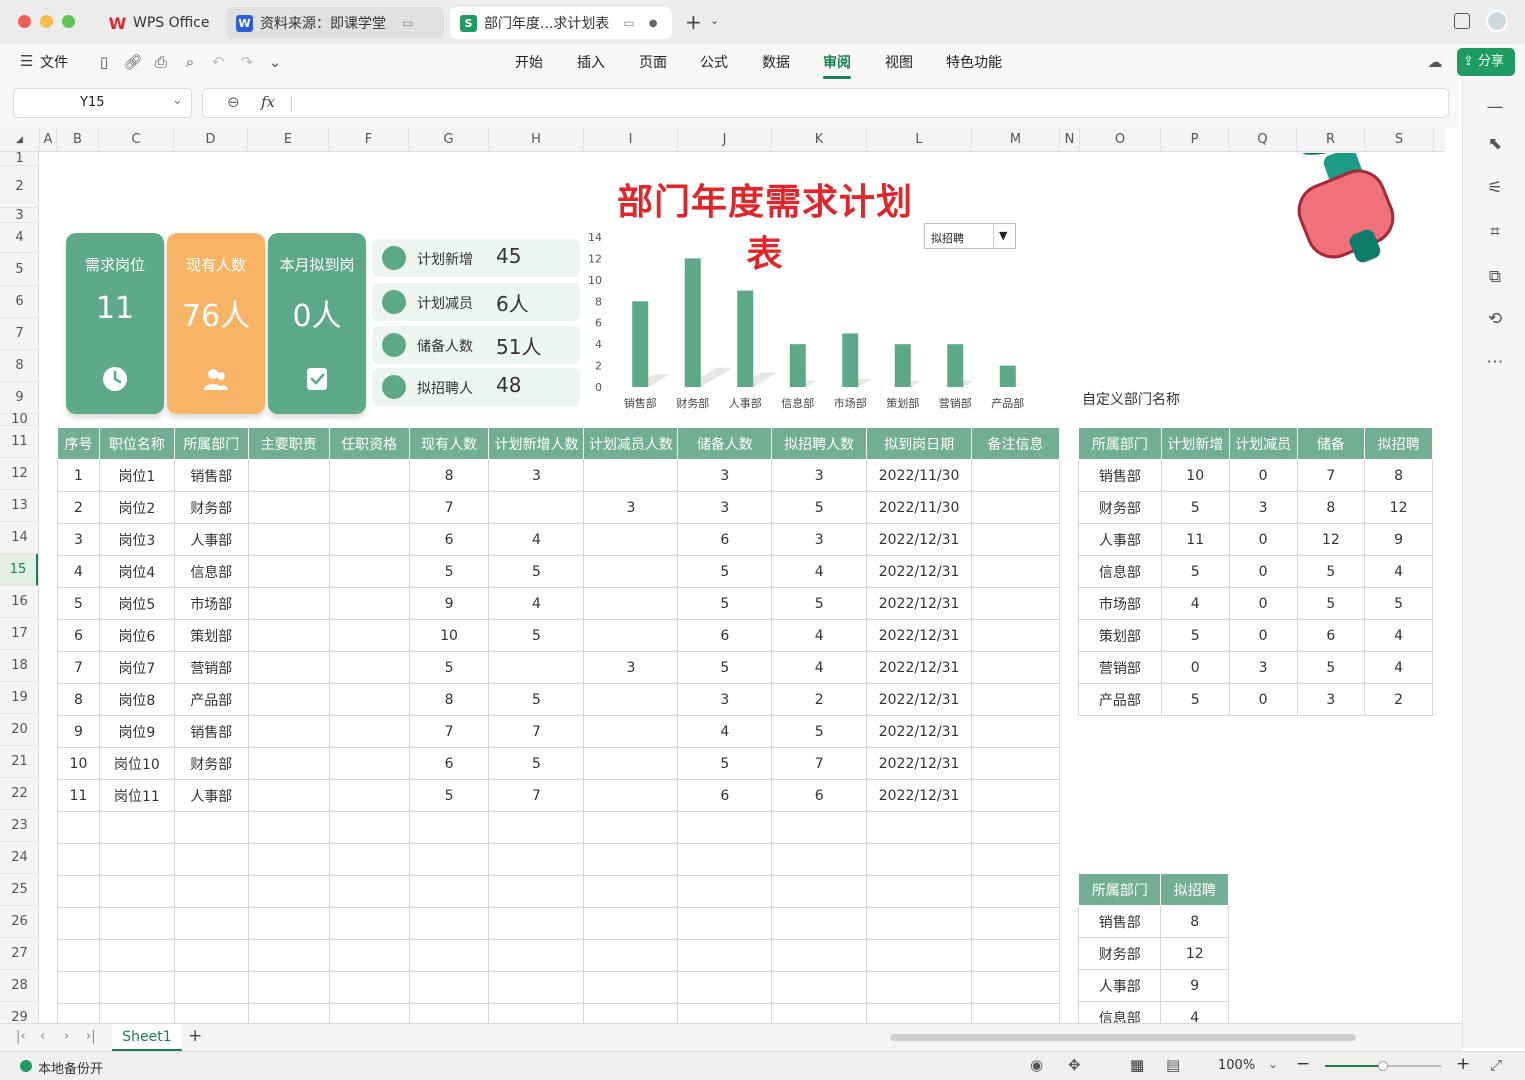 Image resolution: width=1525 pixels, height=1080 pixels. Describe the element at coordinates (919, 507) in the screenshot. I see `table-cell: 2022/11/30` at that location.